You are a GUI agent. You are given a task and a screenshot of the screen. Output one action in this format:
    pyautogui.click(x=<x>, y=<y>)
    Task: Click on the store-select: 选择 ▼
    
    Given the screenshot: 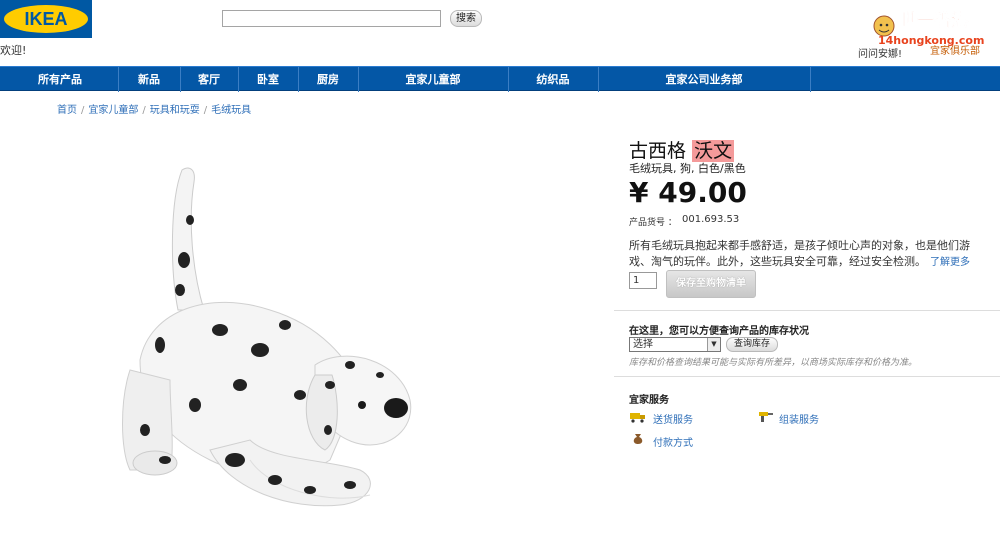 What is the action you would take?
    pyautogui.click(x=675, y=344)
    